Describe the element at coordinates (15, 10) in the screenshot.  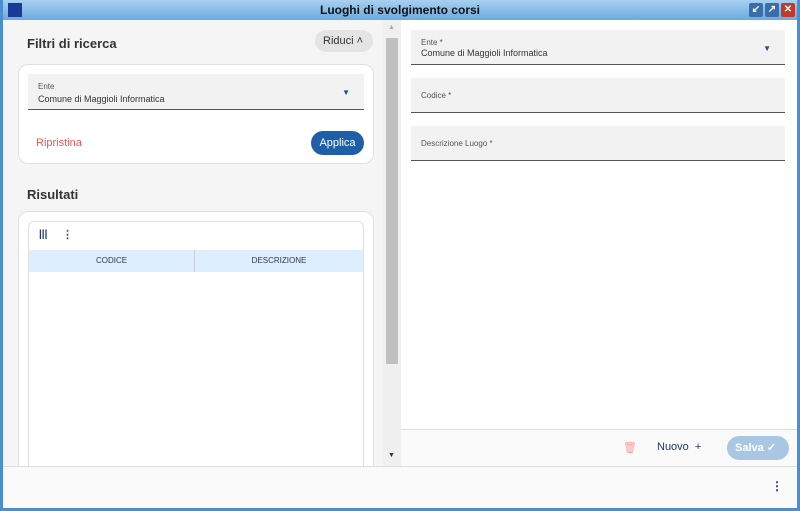
I see `app-logo-icon` at that location.